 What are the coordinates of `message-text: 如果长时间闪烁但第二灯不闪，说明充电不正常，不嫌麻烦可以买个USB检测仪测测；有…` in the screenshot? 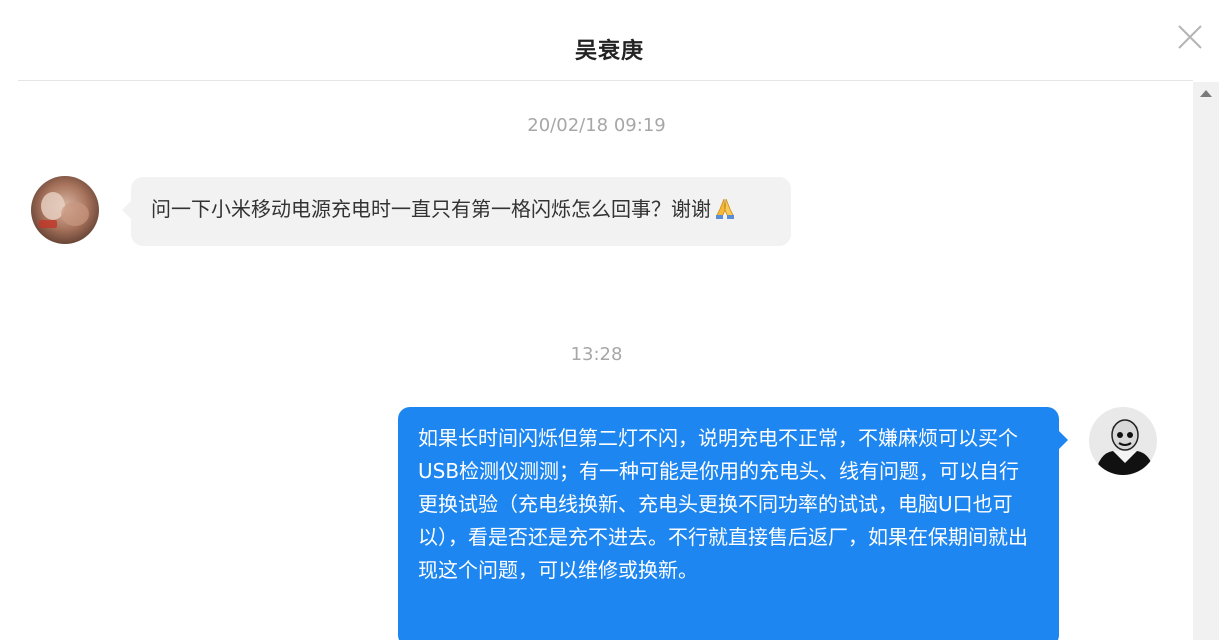 It's located at (723, 504).